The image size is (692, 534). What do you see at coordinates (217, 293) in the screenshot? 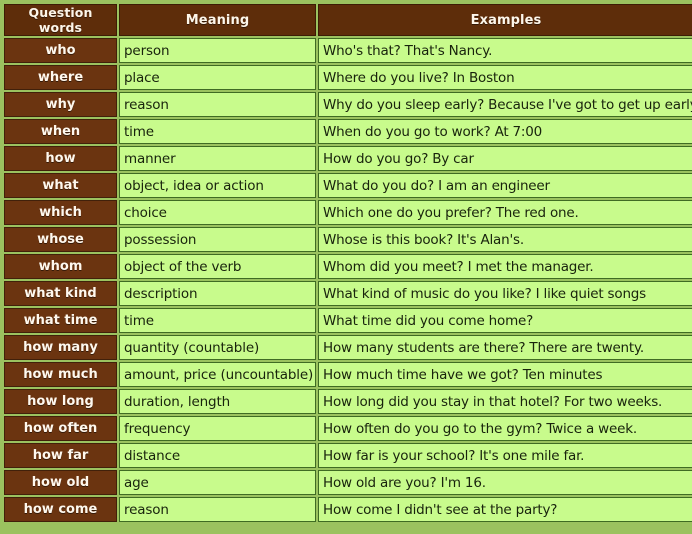
I see `meaning-cell: description` at bounding box center [217, 293].